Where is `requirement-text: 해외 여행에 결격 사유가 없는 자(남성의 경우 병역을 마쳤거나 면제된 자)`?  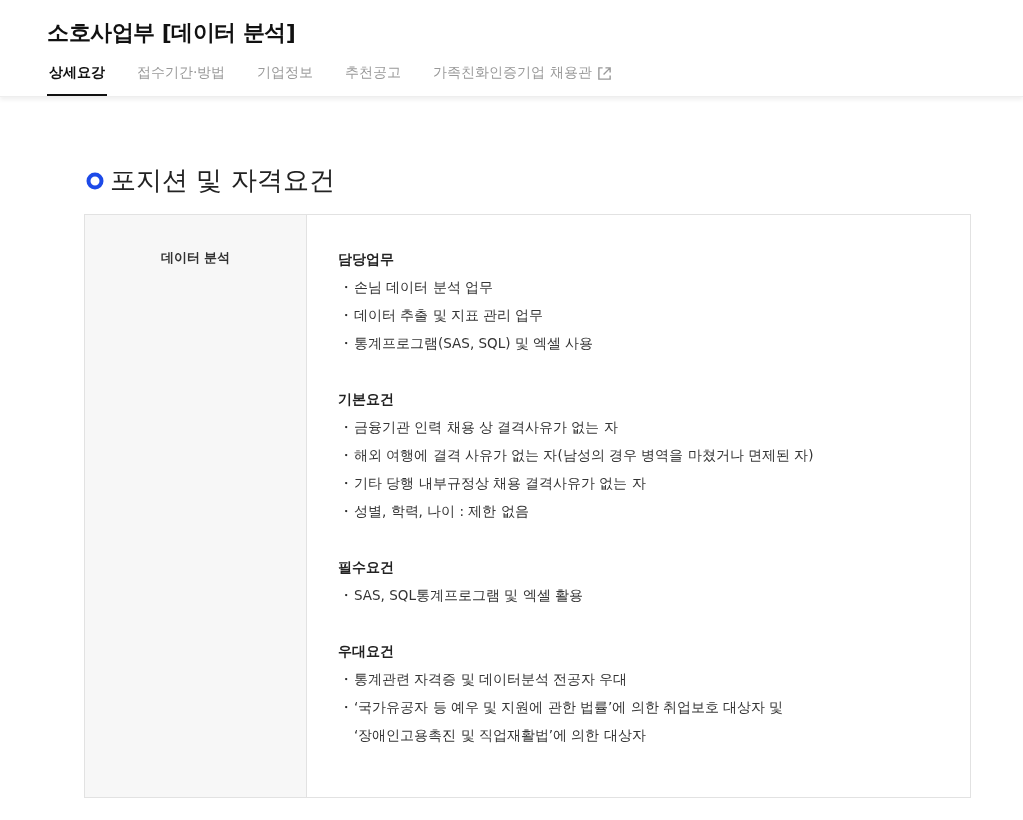 requirement-text: 해외 여행에 결격 사유가 없는 자(남성의 경우 병역을 마쳤거나 면제된 자) is located at coordinates (584, 455).